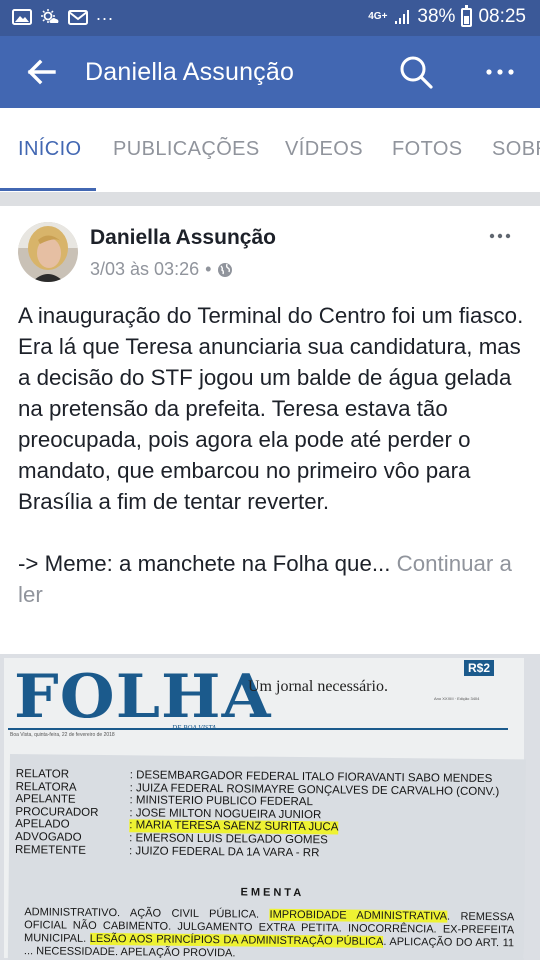 This screenshot has width=540, height=960. I want to click on avatar-image, so click(48, 252).